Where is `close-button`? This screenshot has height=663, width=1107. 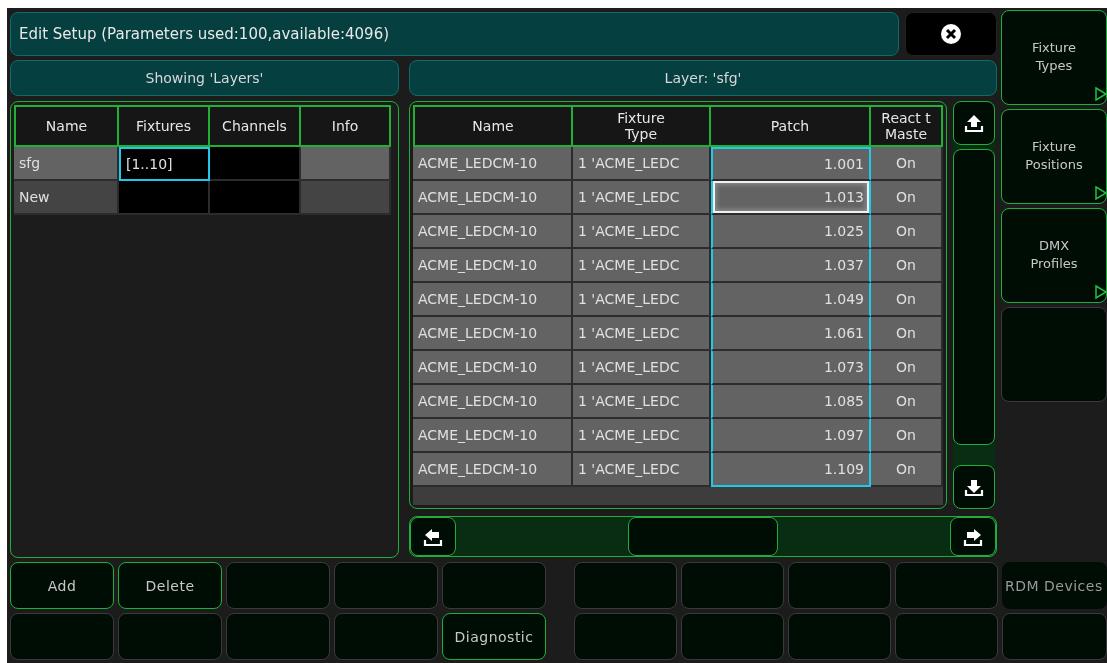
close-button is located at coordinates (951, 34).